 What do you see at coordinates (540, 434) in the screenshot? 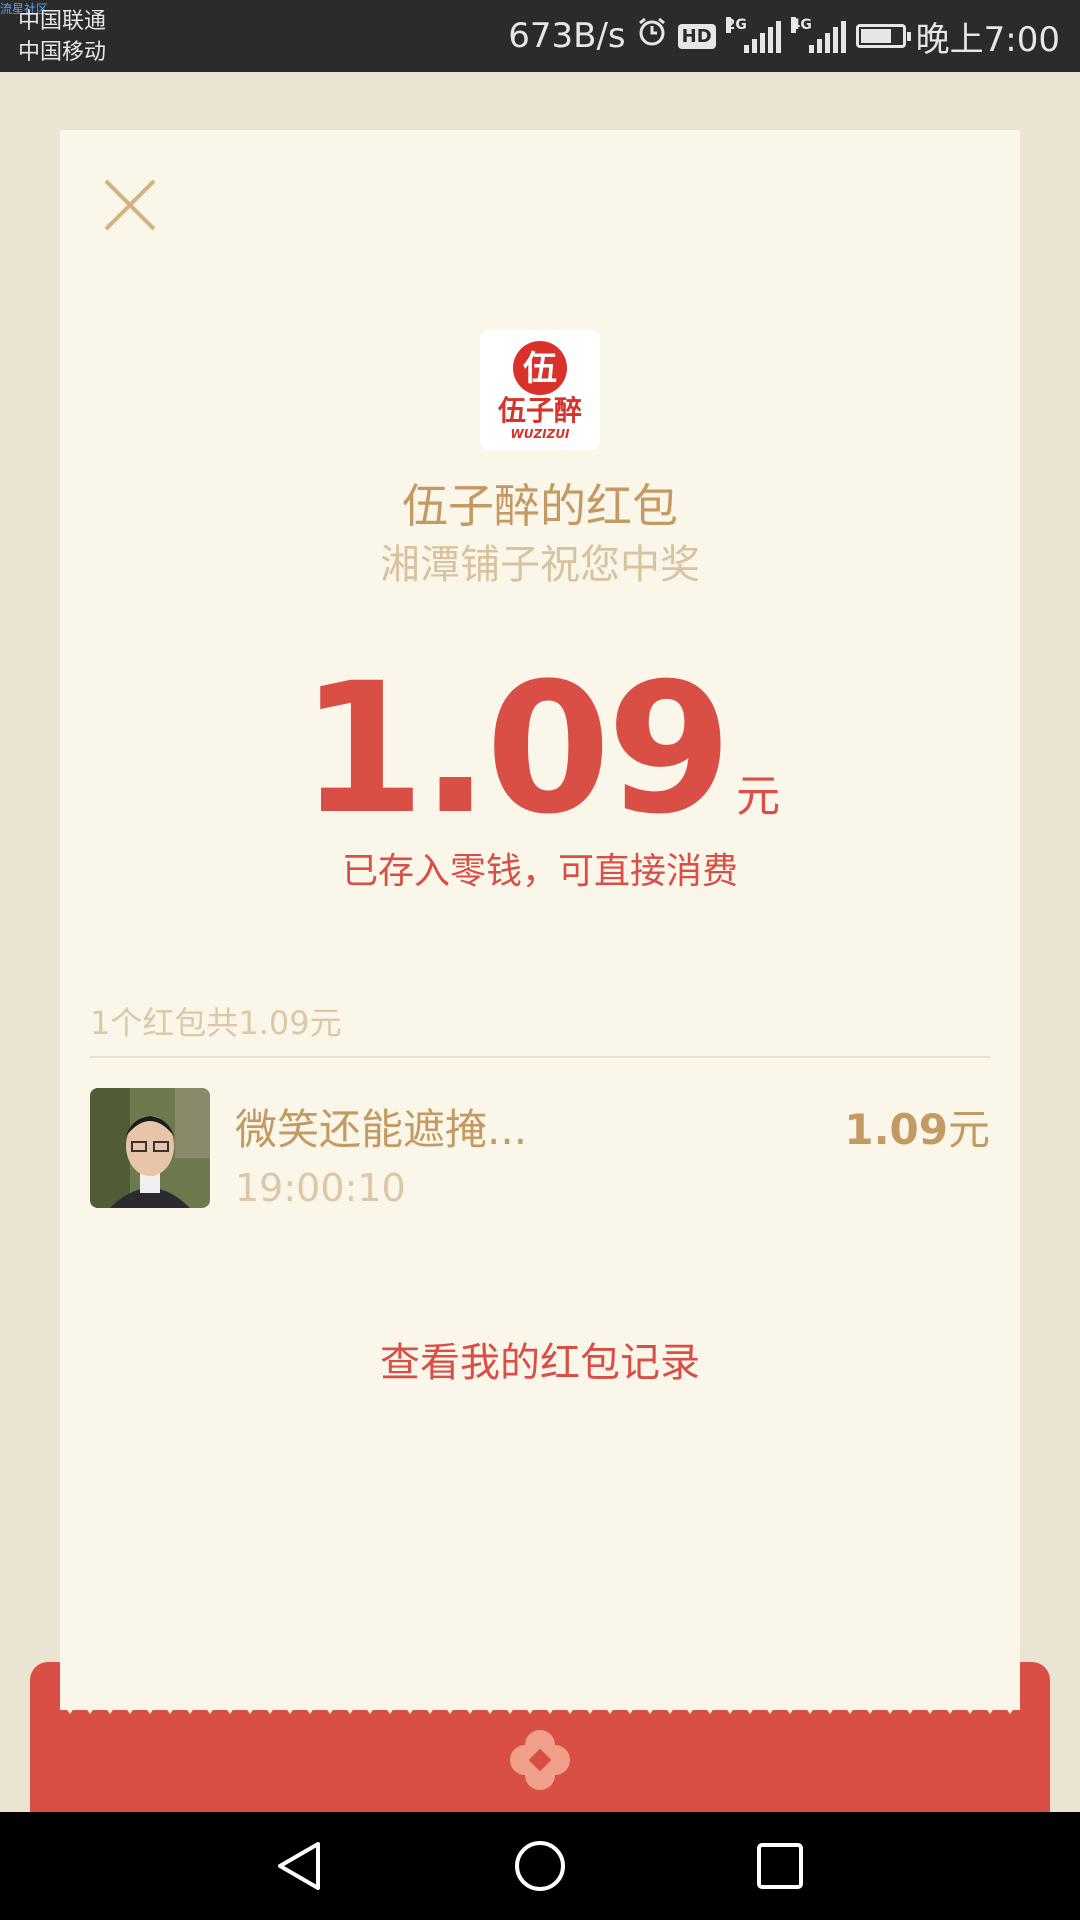
I see `svg-text: WUZIZUI` at bounding box center [540, 434].